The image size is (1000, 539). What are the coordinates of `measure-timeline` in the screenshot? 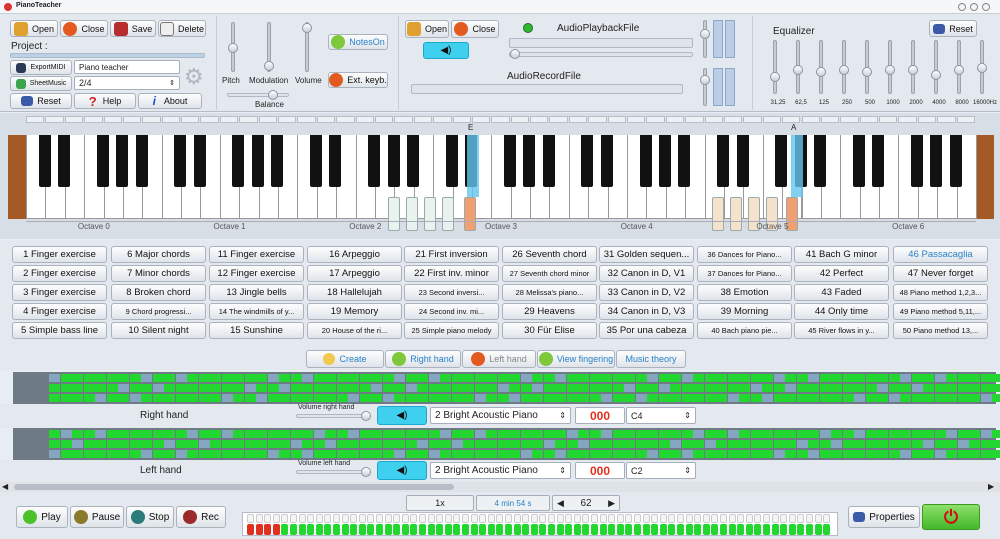 It's located at (540, 524).